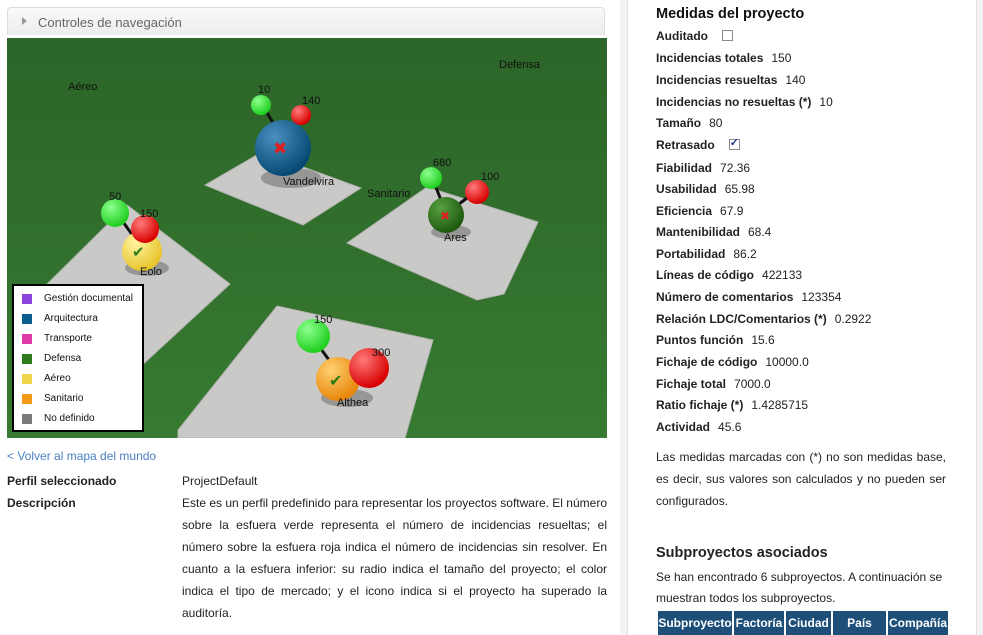 The width and height of the screenshot is (983, 635). Describe the element at coordinates (808, 623) in the screenshot. I see `column-header-ciudad: Ciudad` at that location.